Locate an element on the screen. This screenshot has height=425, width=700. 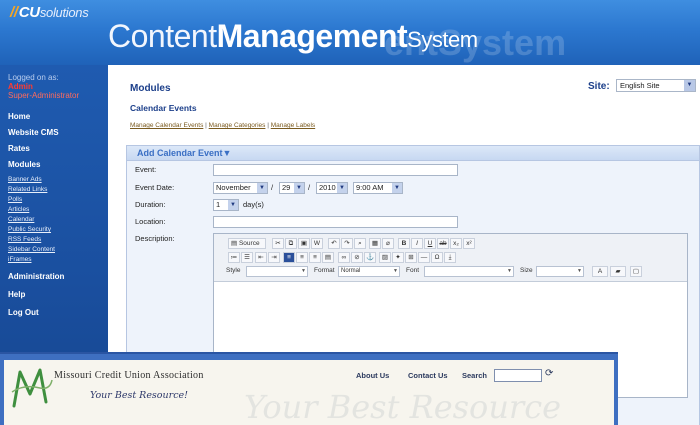
user-role: Super-Administrator is located at coordinates (44, 95).